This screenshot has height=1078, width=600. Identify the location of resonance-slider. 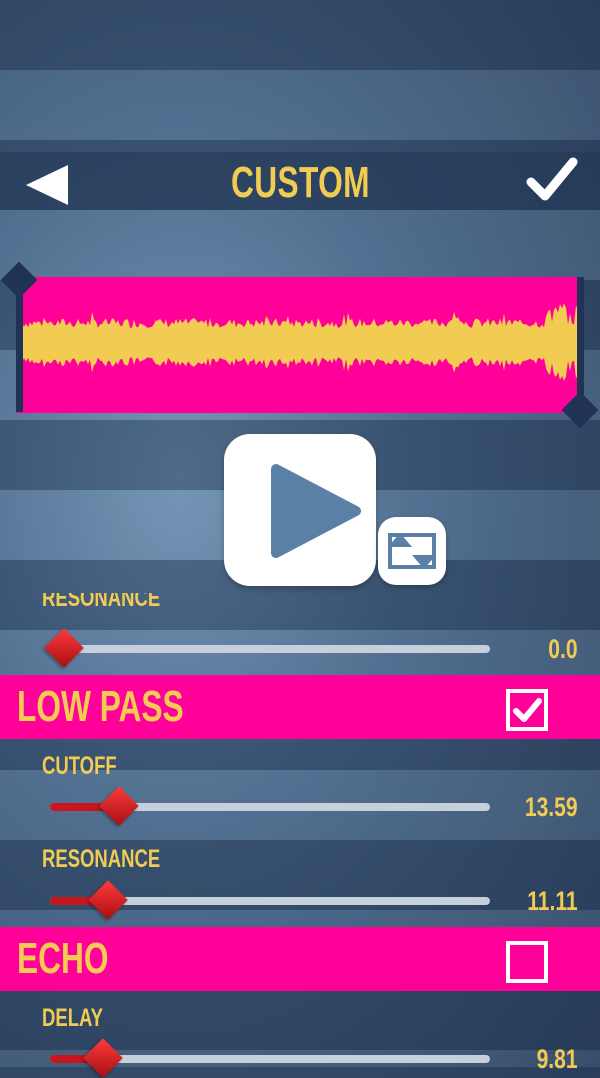
(270, 900).